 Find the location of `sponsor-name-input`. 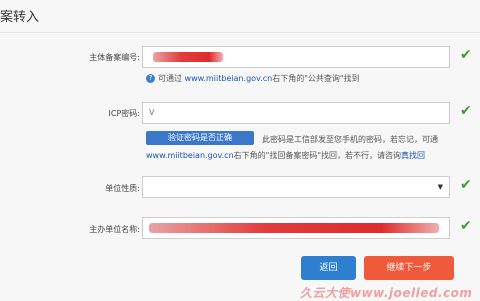

sponsor-name-input is located at coordinates (296, 228).